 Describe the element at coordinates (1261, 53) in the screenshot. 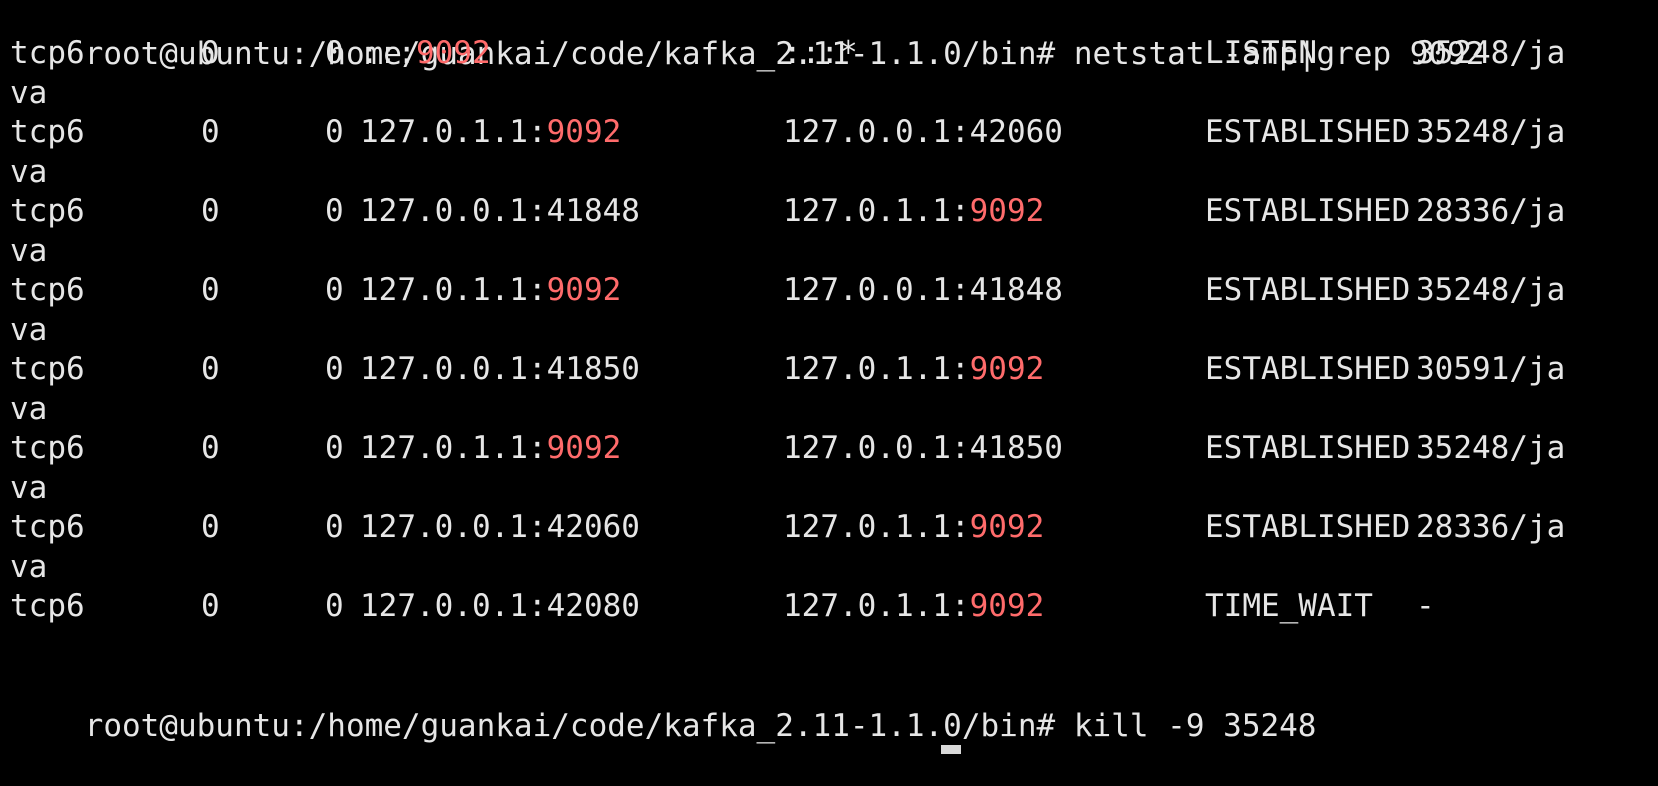

I see `state-cell: LISTEN` at that location.